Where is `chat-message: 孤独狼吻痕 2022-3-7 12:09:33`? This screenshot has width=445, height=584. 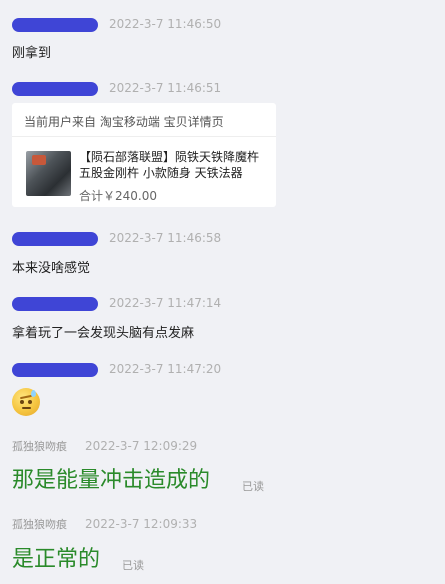 chat-message: 孤独狼吻痕 2022-3-7 12:09:33 is located at coordinates (228, 525).